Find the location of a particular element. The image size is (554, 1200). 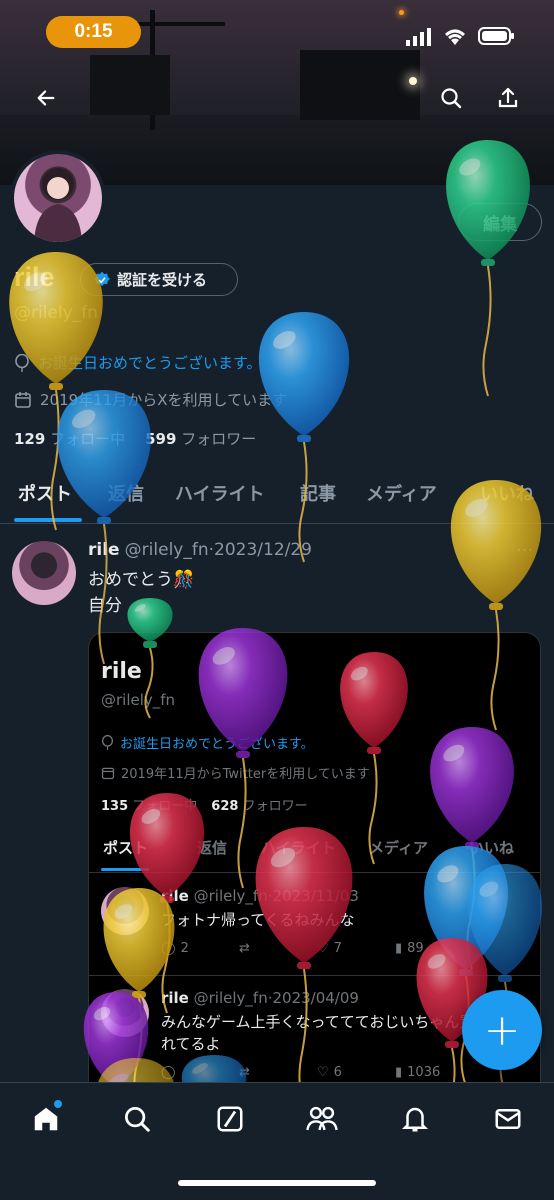

plus-icon: + is located at coordinates (502, 1030).